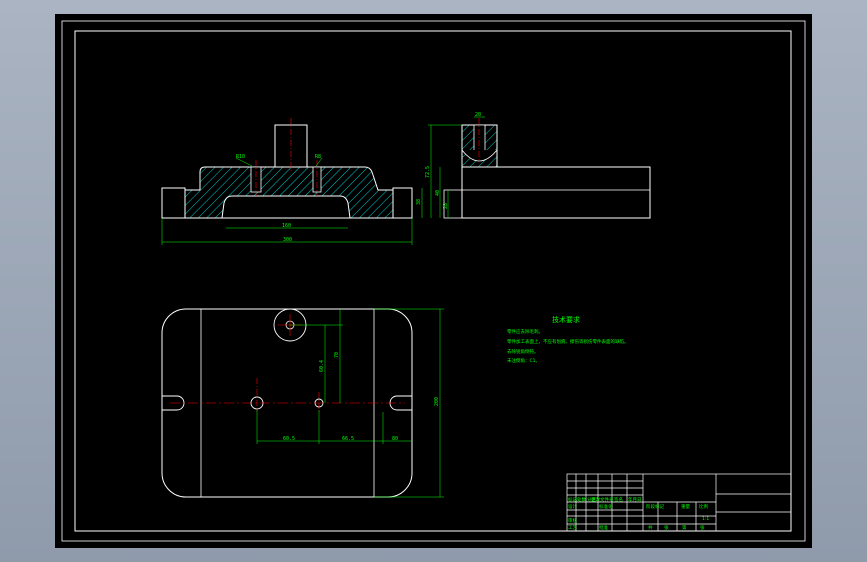  What do you see at coordinates (581, 499) in the screenshot?
I see `tb-label-count: 处数` at bounding box center [581, 499].